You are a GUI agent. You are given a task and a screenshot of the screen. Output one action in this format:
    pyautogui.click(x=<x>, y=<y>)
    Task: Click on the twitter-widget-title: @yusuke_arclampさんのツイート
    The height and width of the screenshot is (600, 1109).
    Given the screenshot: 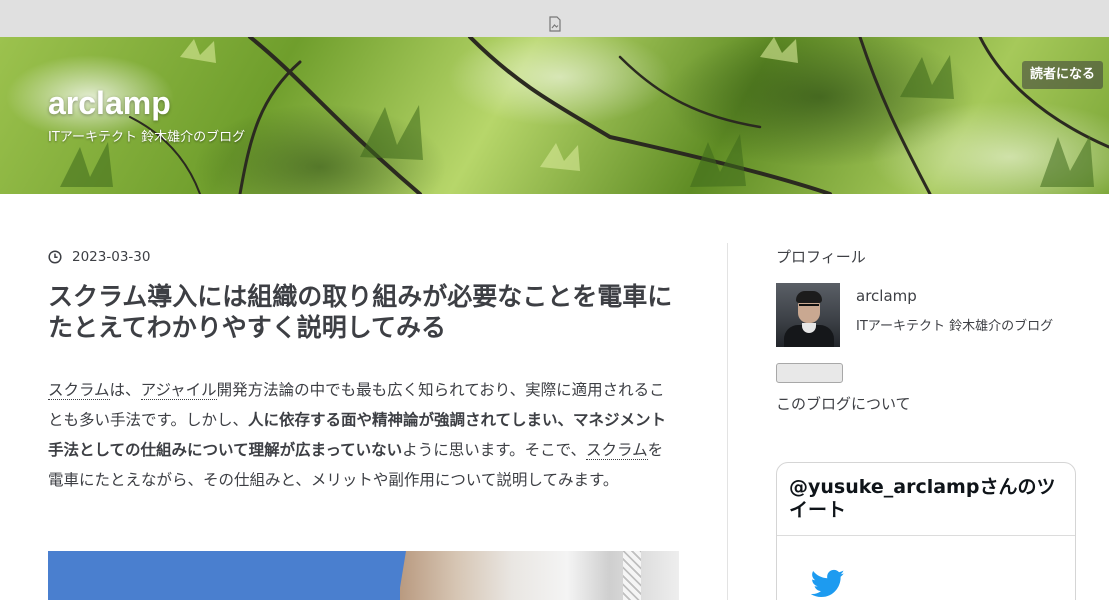 What is the action you would take?
    pyautogui.click(x=927, y=499)
    